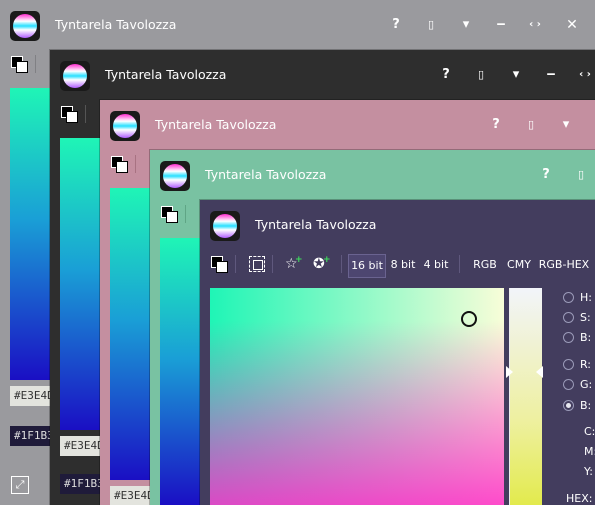 The image size is (595, 505). Describe the element at coordinates (586, 405) in the screenshot. I see `b-rgb-label: B:` at that location.